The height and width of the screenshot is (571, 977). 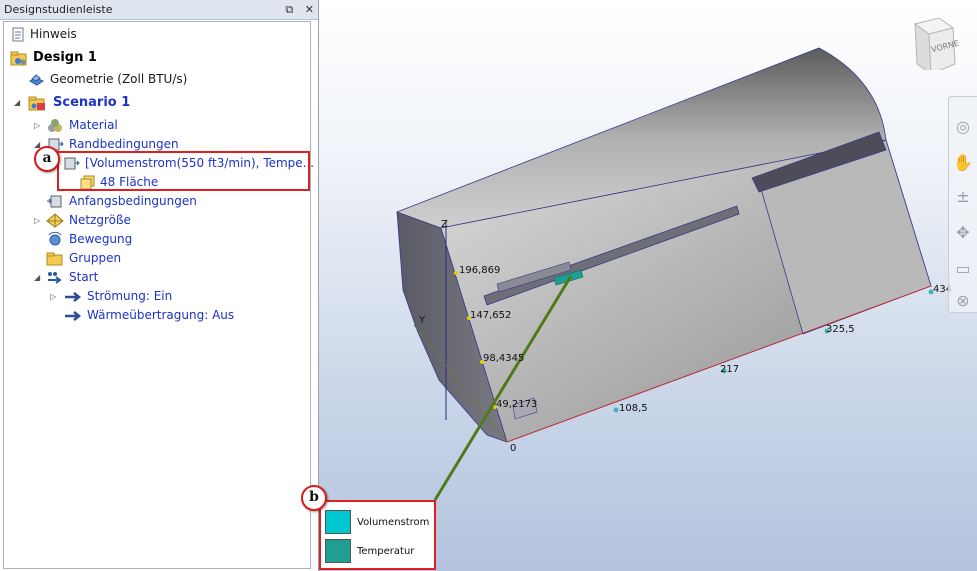 What do you see at coordinates (314, 498) in the screenshot?
I see `callout-b: b` at bounding box center [314, 498].